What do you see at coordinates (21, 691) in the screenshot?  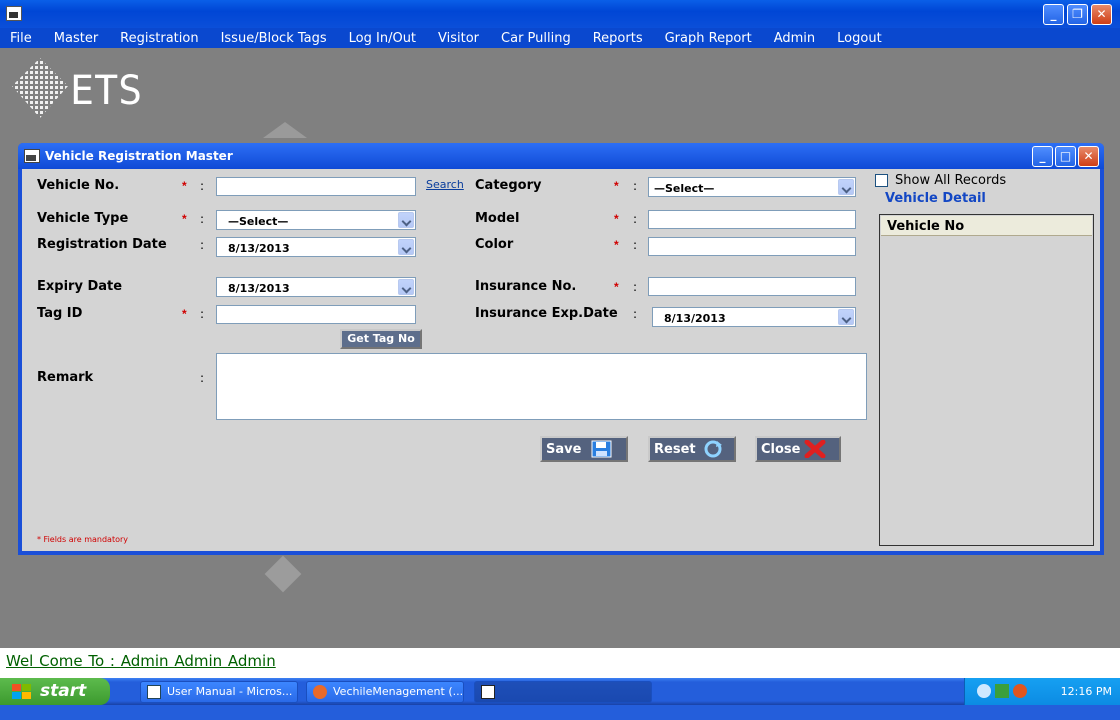 I see `windows-flag-icon` at bounding box center [21, 691].